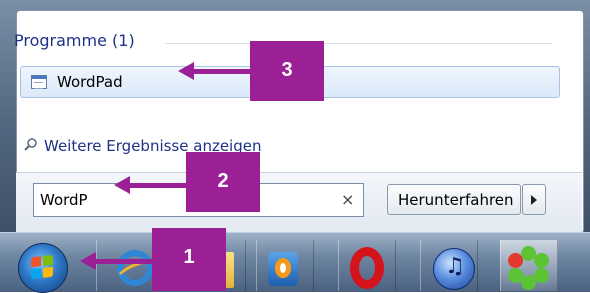 The height and width of the screenshot is (293, 590). Describe the element at coordinates (347, 199) in the screenshot. I see `clear-search-icon: ×` at that location.